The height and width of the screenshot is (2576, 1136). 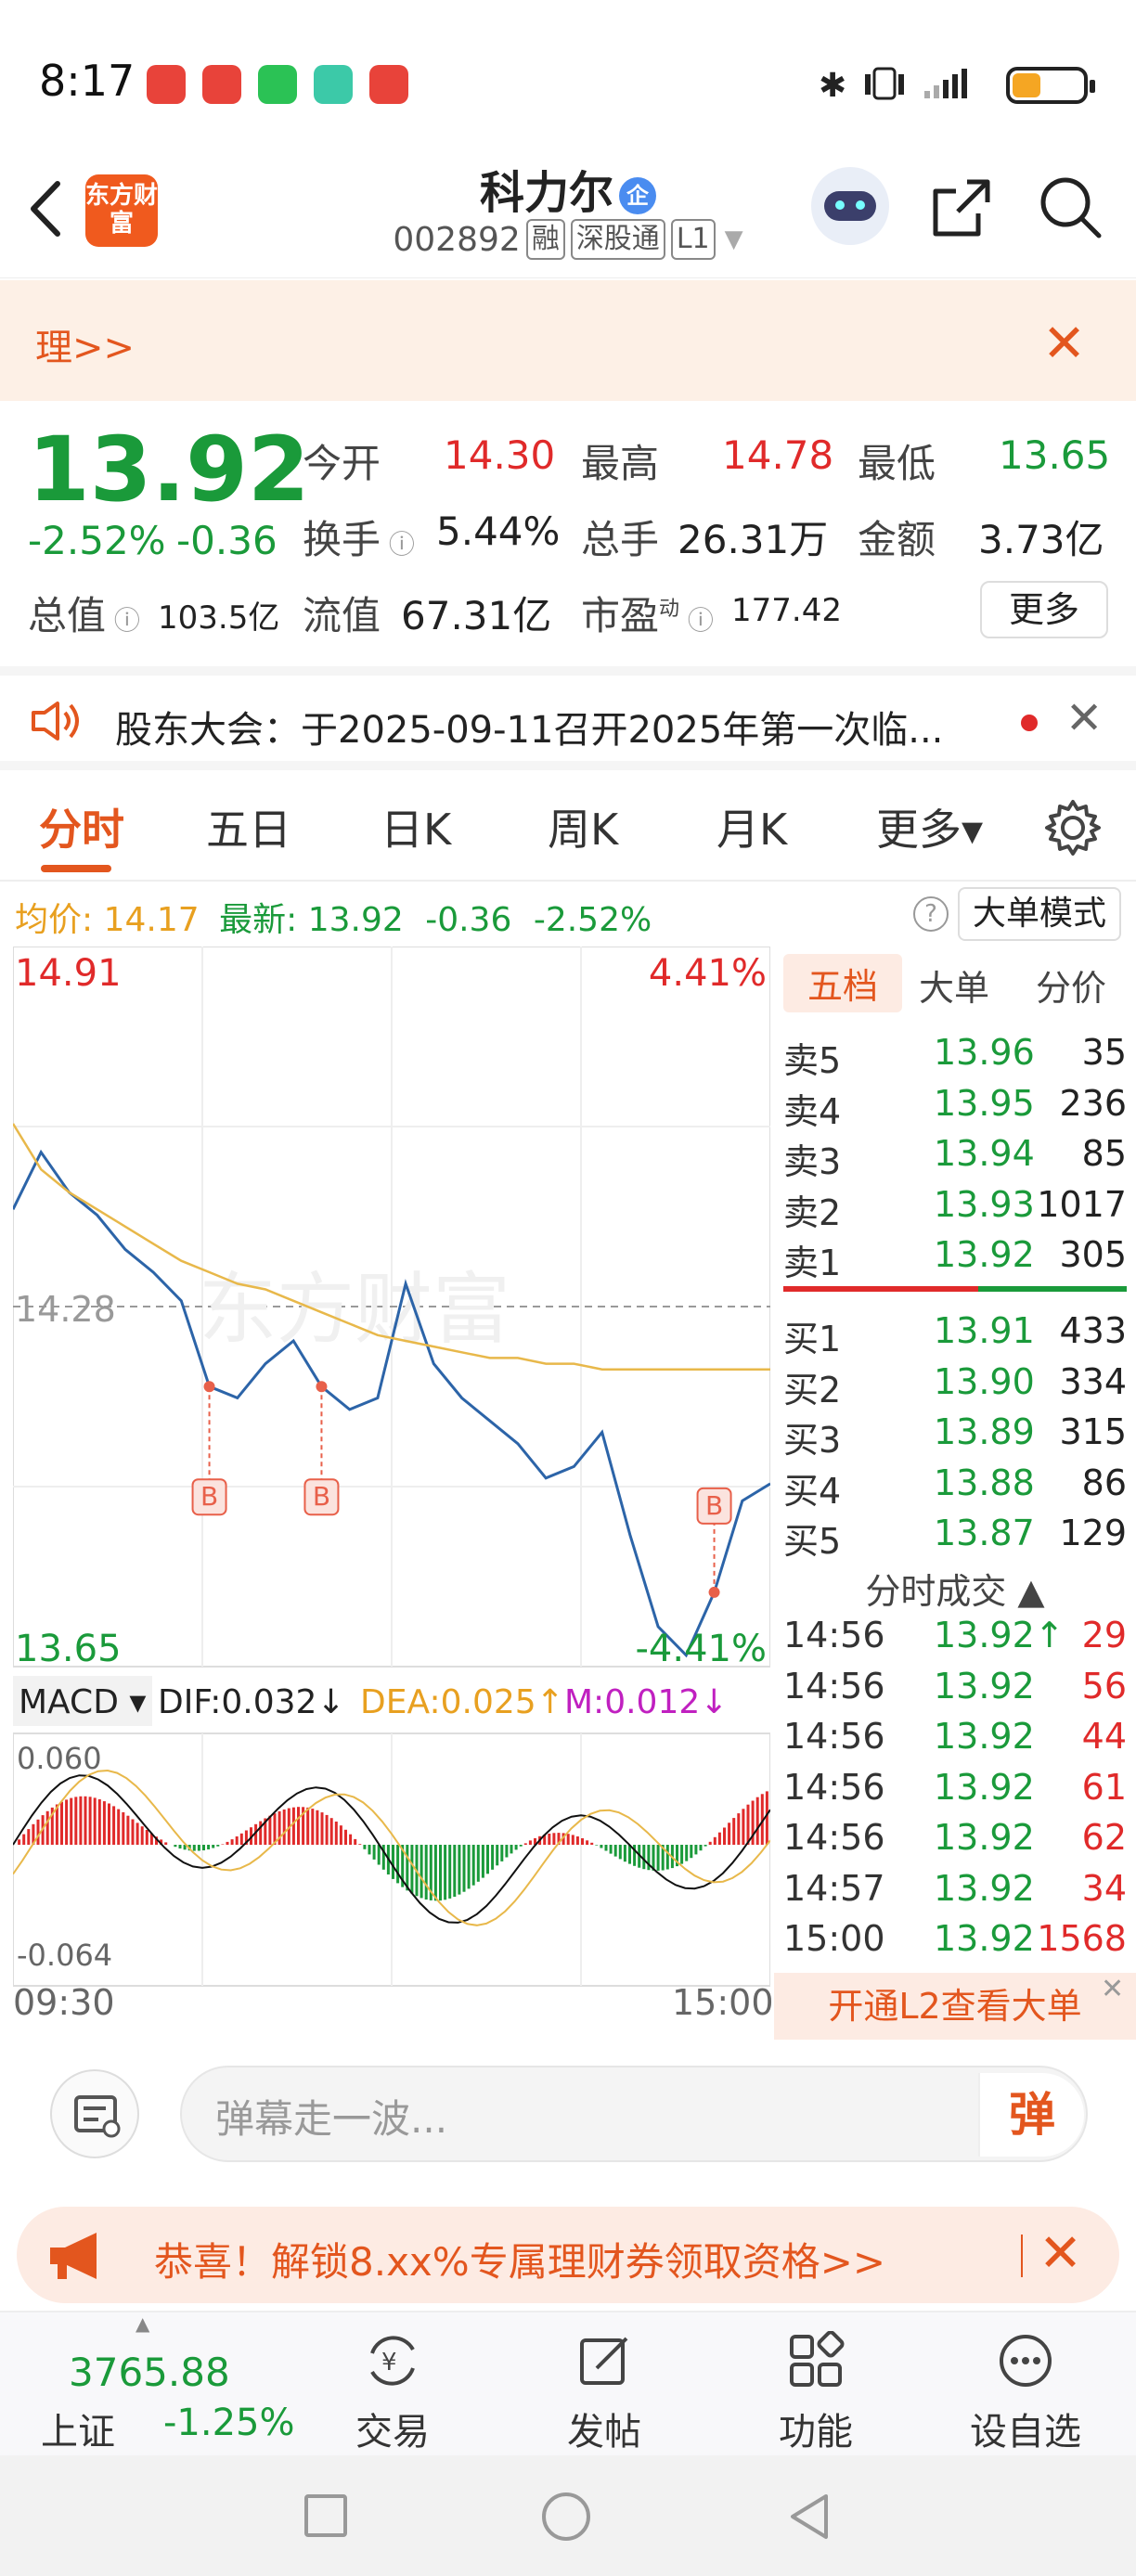 I want to click on pct-min-label: -4.41%, so click(x=701, y=1649).